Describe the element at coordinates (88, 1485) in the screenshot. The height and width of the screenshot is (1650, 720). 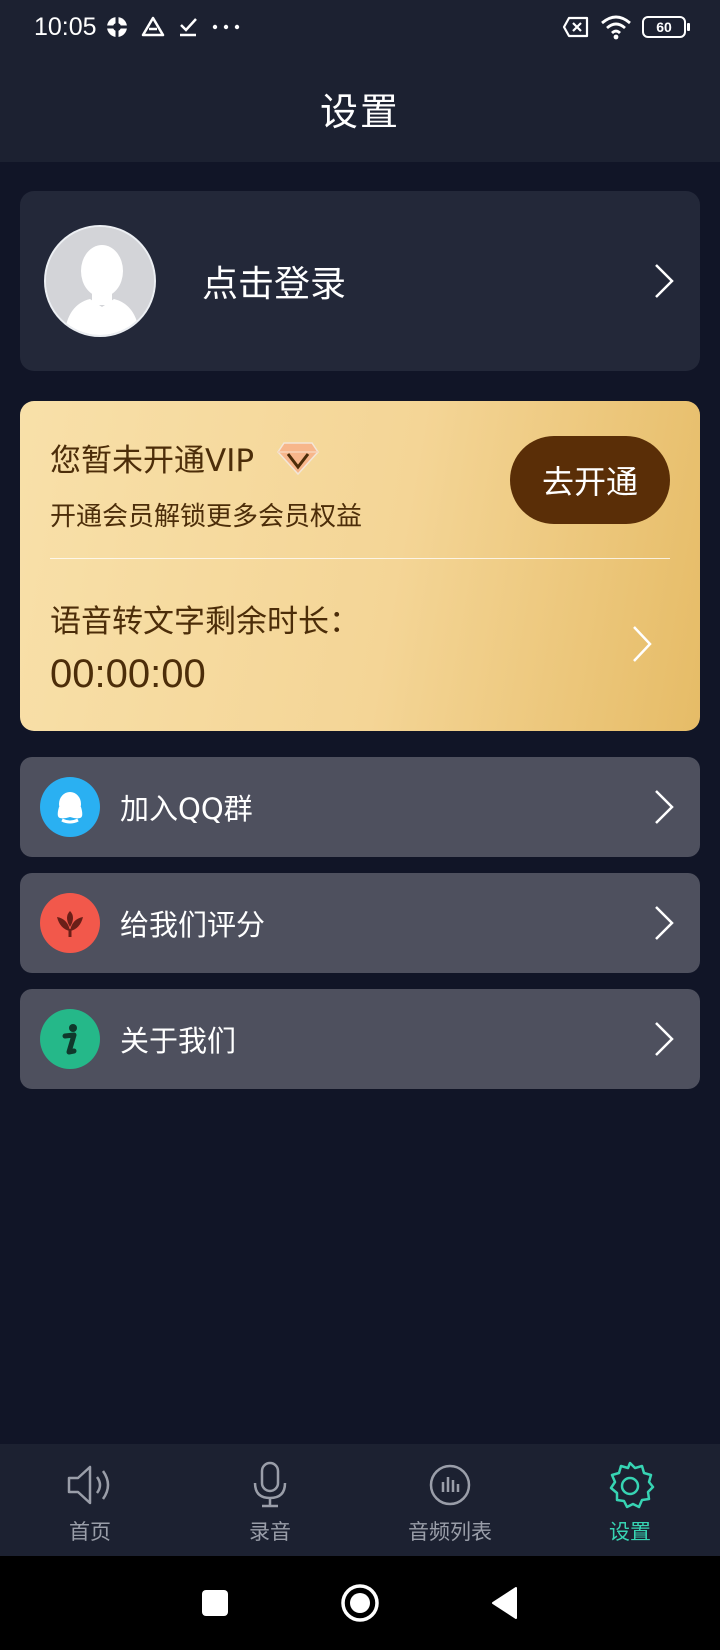
I see `speaker-icon` at that location.